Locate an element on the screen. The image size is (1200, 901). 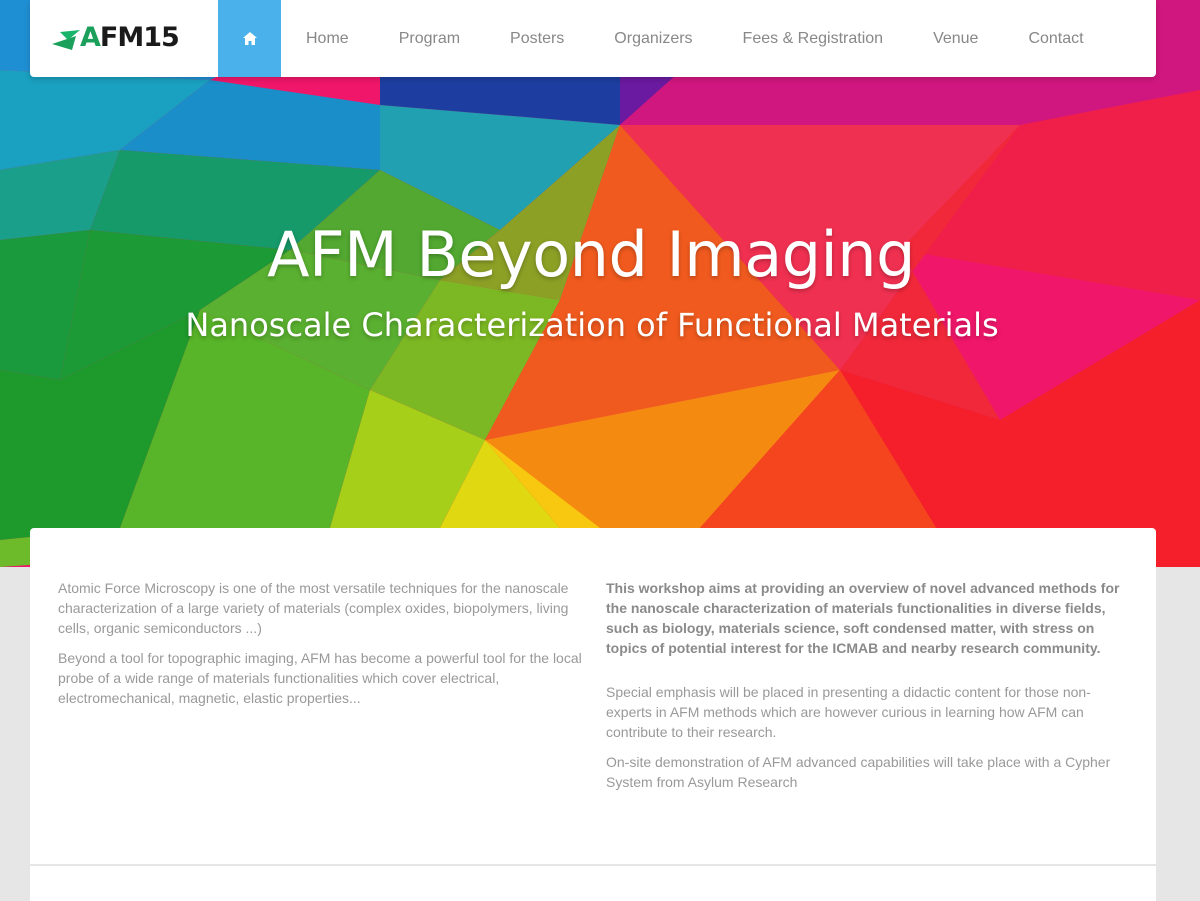
home-icon-button is located at coordinates (249, 38).